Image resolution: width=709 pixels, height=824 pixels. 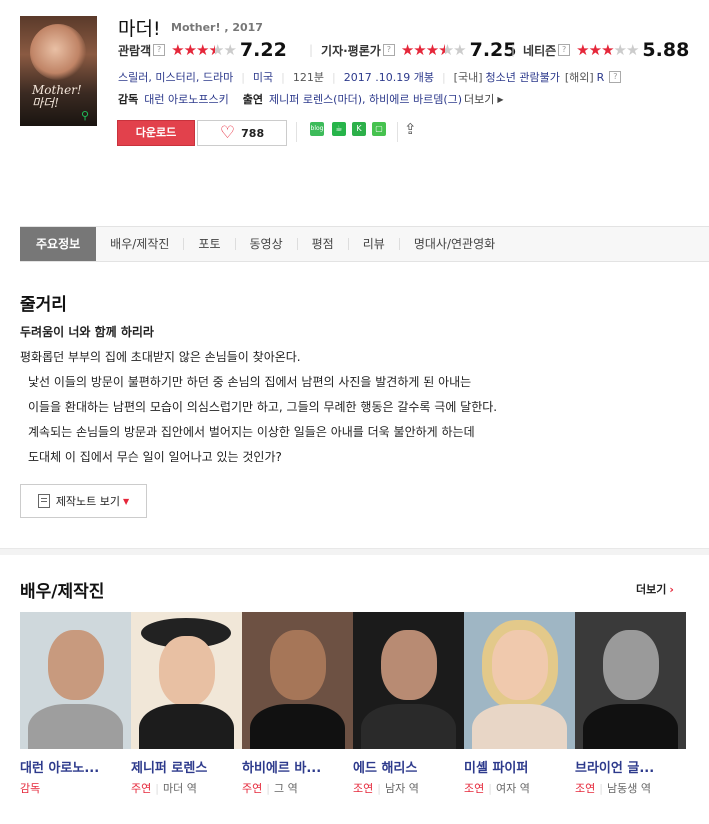 What do you see at coordinates (379, 129) in the screenshot?
I see `band-share-icon: ▢` at bounding box center [379, 129].